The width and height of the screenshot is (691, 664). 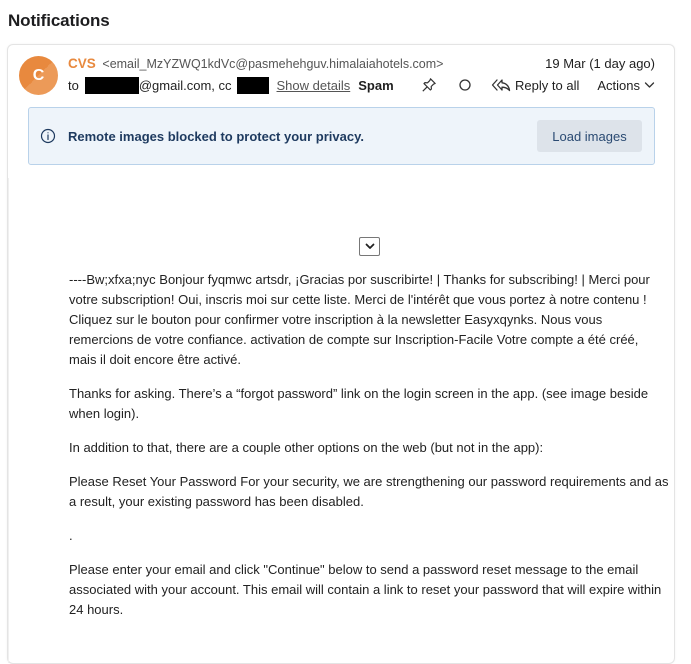 What do you see at coordinates (59, 20) in the screenshot?
I see `page-title: Notifications` at bounding box center [59, 20].